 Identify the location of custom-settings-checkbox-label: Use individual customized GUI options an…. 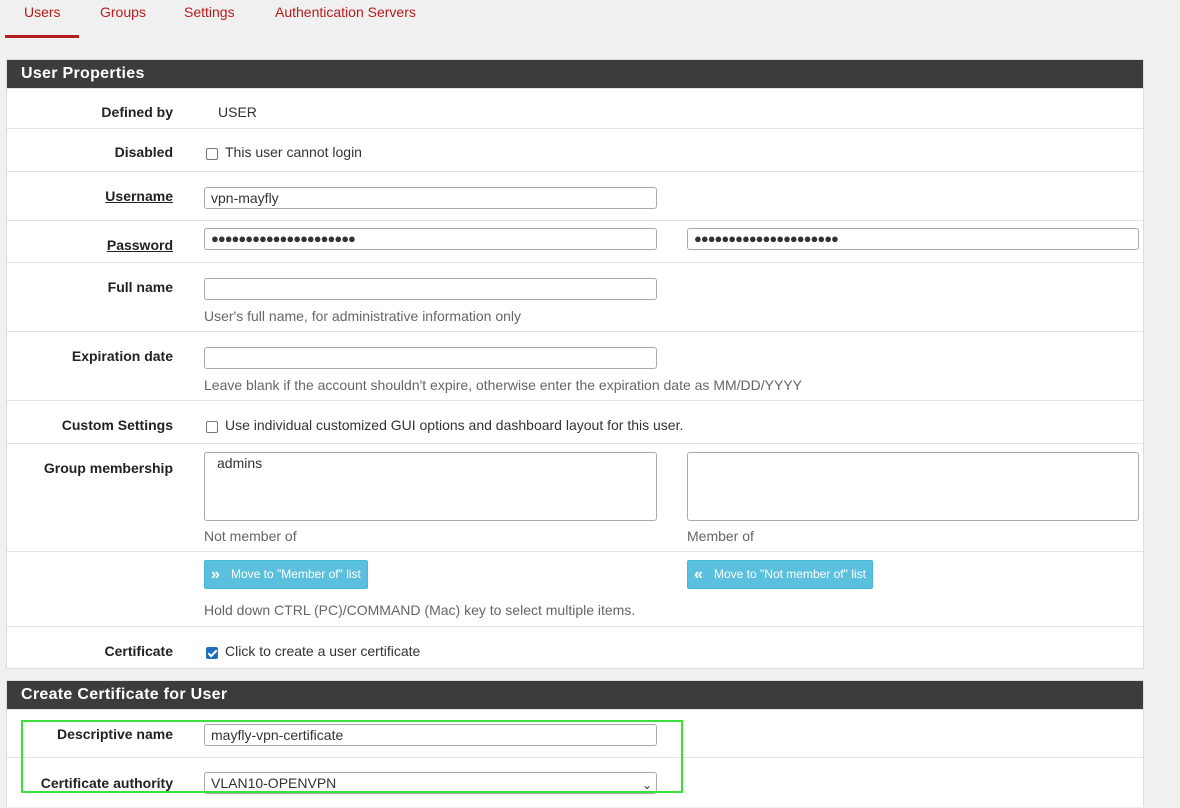
(454, 425).